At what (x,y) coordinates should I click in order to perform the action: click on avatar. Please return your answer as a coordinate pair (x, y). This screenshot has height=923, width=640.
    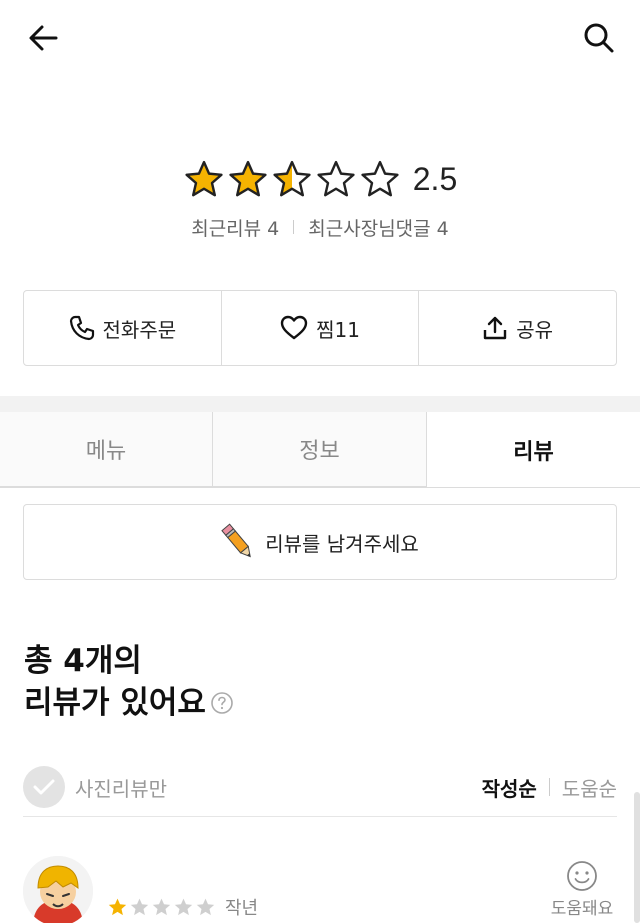
    Looking at the image, I should click on (58, 889).